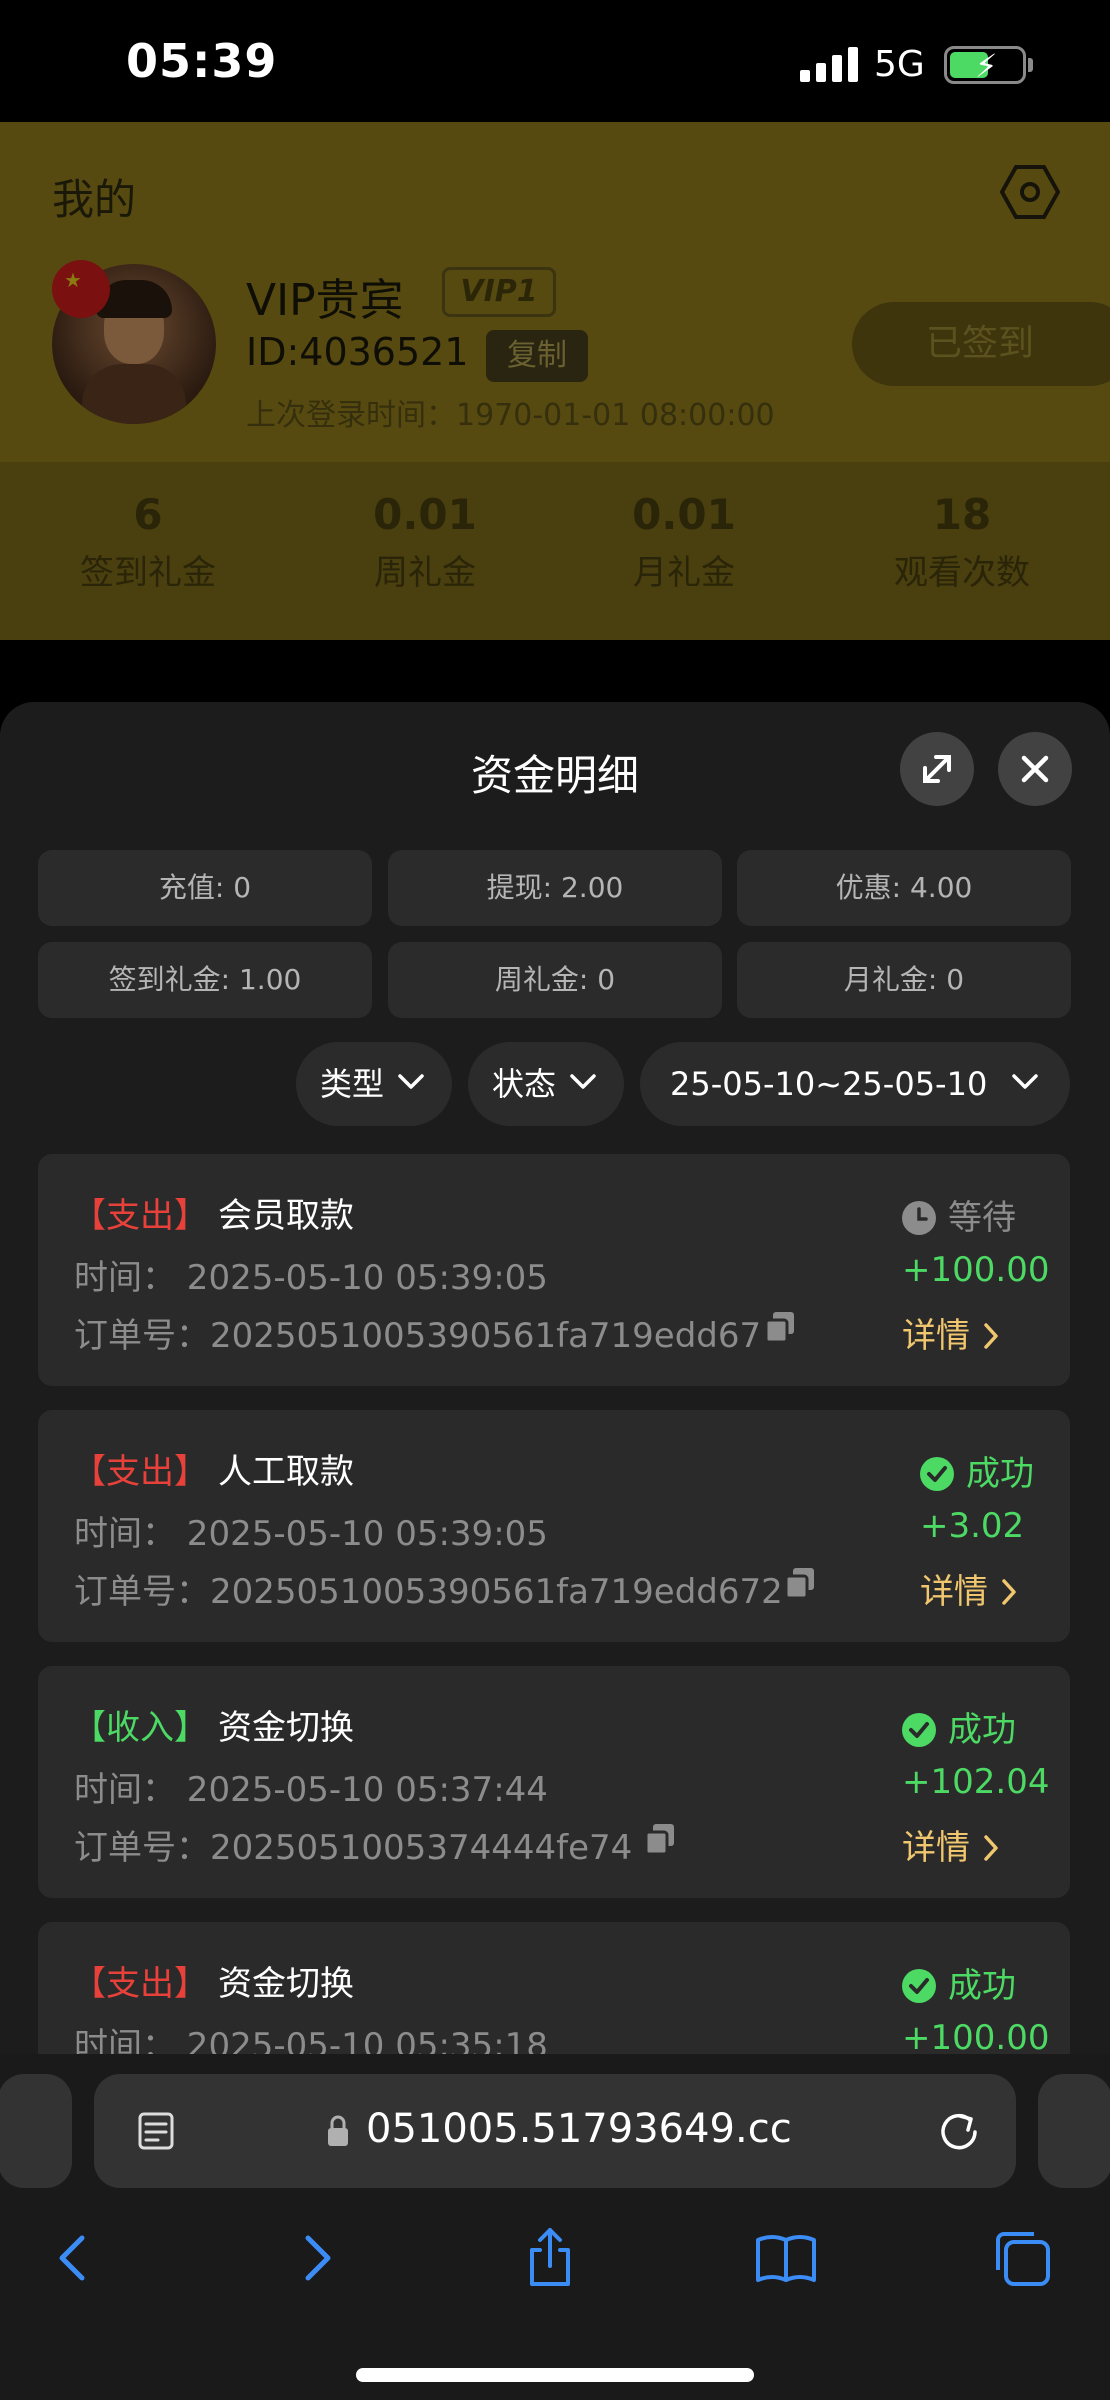  Describe the element at coordinates (959, 2131) in the screenshot. I see `reload-icon` at that location.